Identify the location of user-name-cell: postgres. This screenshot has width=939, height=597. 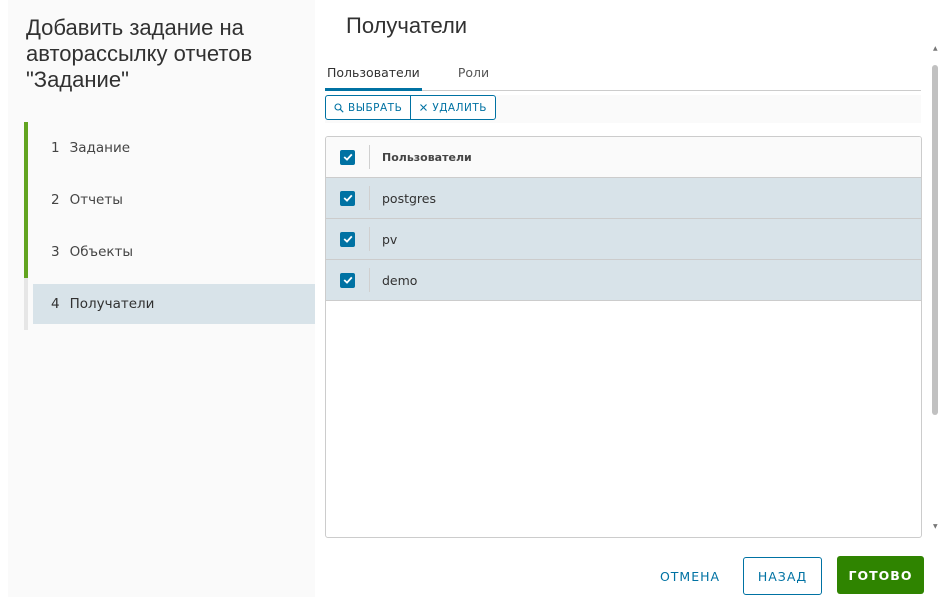
(409, 198).